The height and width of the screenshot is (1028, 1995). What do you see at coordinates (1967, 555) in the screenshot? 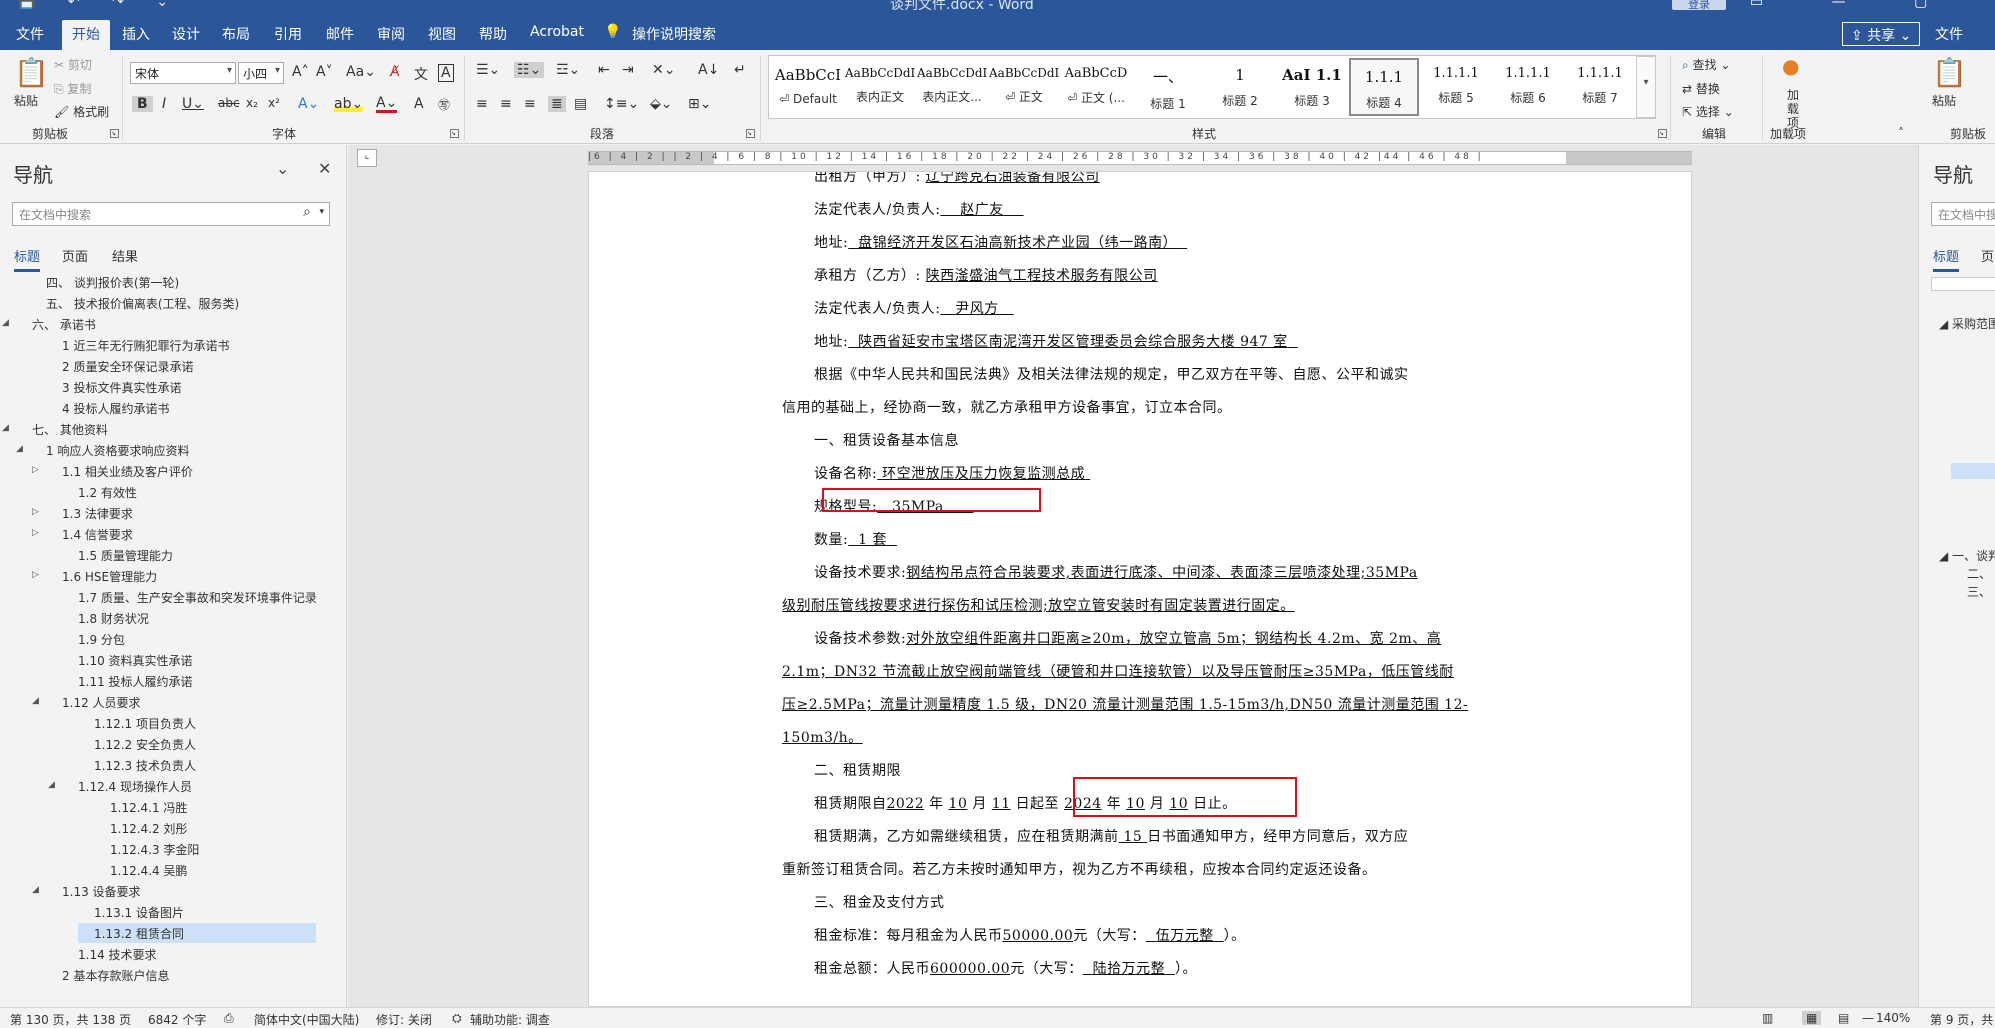
I see `right-nav-item: ◢ 一、谈判` at bounding box center [1967, 555].